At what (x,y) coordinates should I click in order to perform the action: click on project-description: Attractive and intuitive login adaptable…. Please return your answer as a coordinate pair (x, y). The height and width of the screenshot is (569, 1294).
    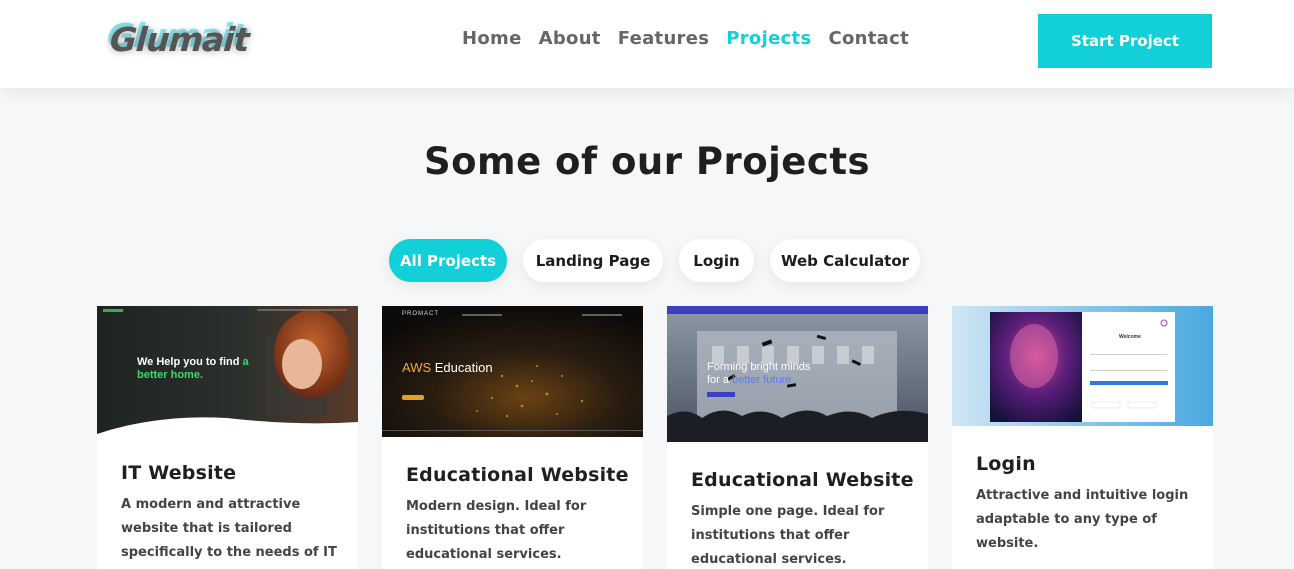
    Looking at the image, I should click on (1082, 519).